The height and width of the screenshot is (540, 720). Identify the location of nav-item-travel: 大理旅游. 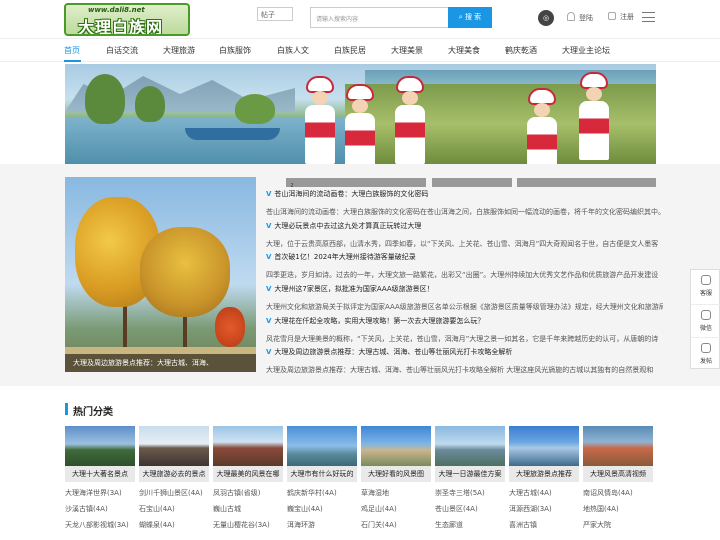
(179, 50).